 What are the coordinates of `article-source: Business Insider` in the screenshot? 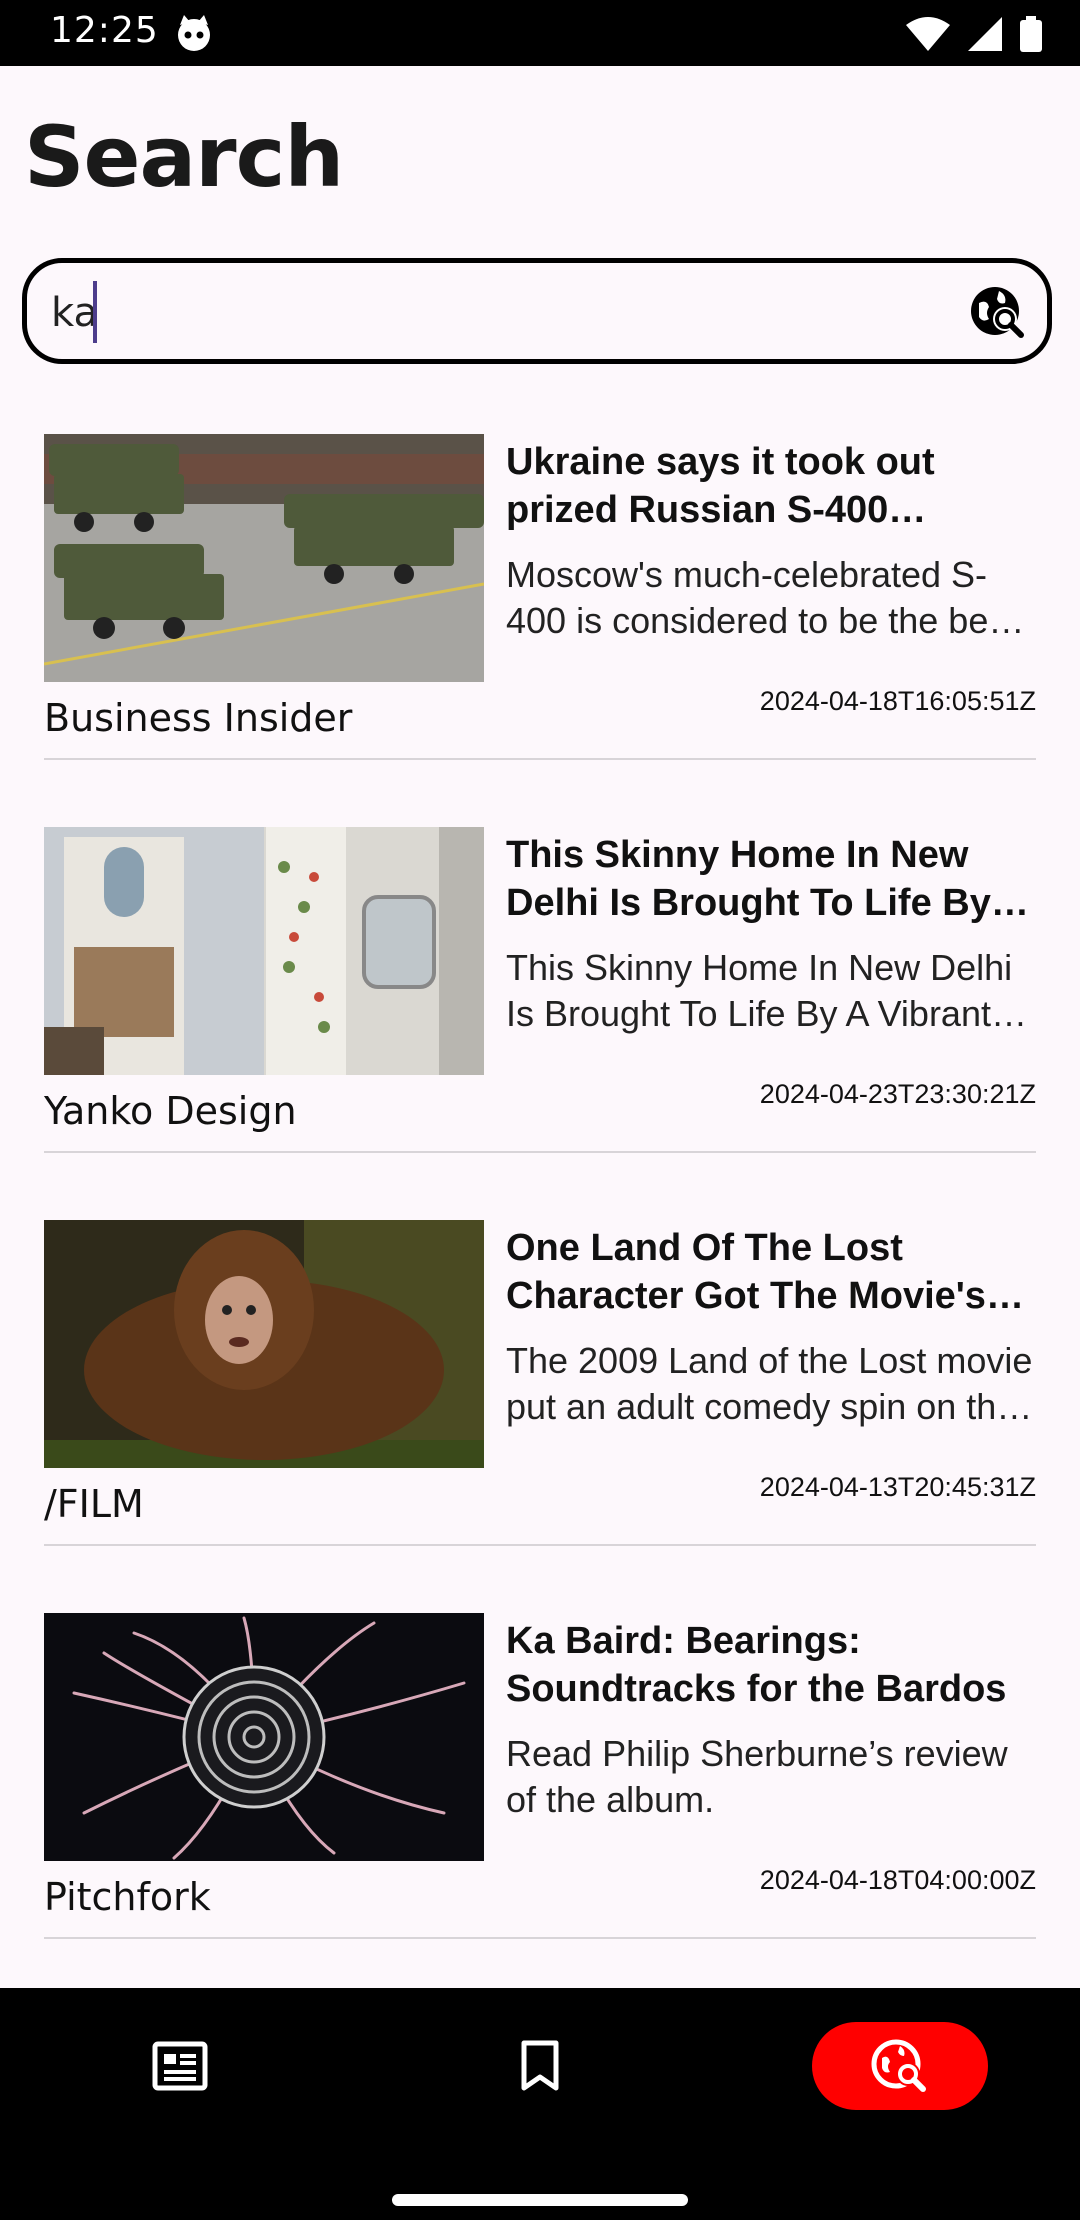 It's located at (198, 718).